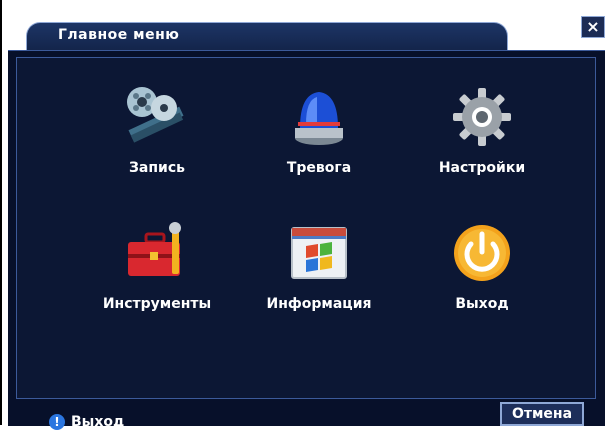  Describe the element at coordinates (482, 304) in the screenshot. I see `menu-item-label: Выход` at that location.